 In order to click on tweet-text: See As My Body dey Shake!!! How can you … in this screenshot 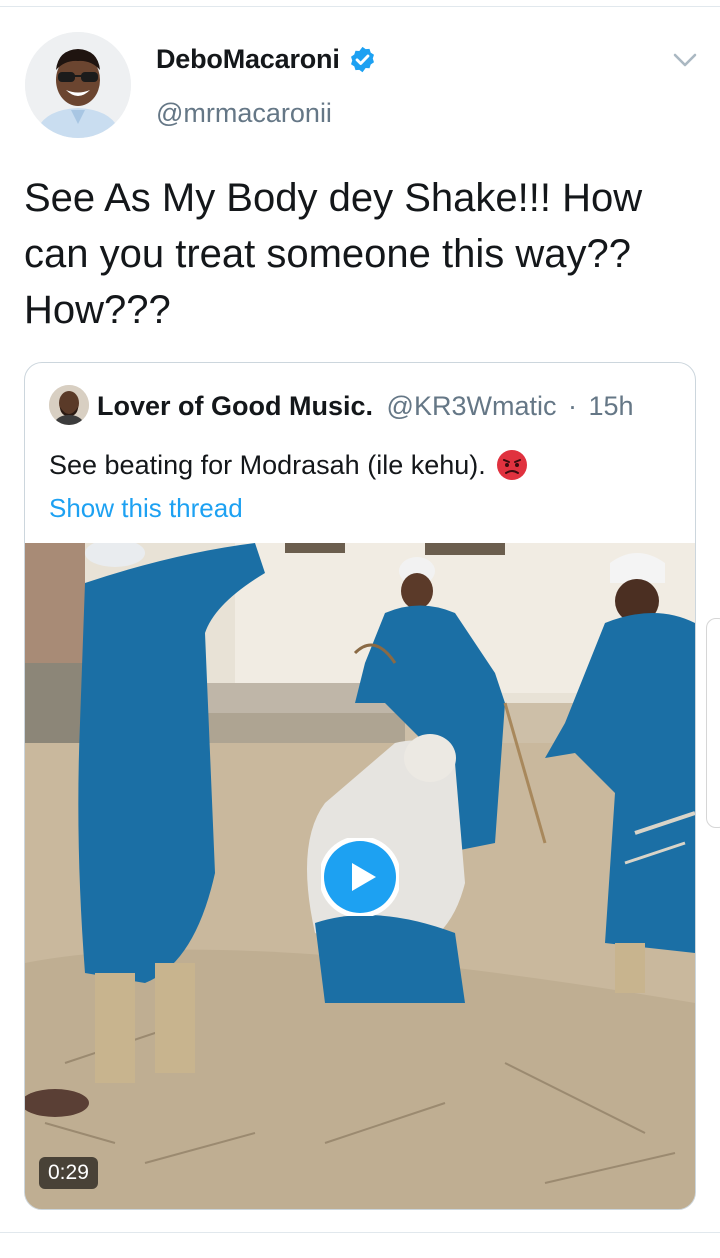, I will do `click(333, 254)`.